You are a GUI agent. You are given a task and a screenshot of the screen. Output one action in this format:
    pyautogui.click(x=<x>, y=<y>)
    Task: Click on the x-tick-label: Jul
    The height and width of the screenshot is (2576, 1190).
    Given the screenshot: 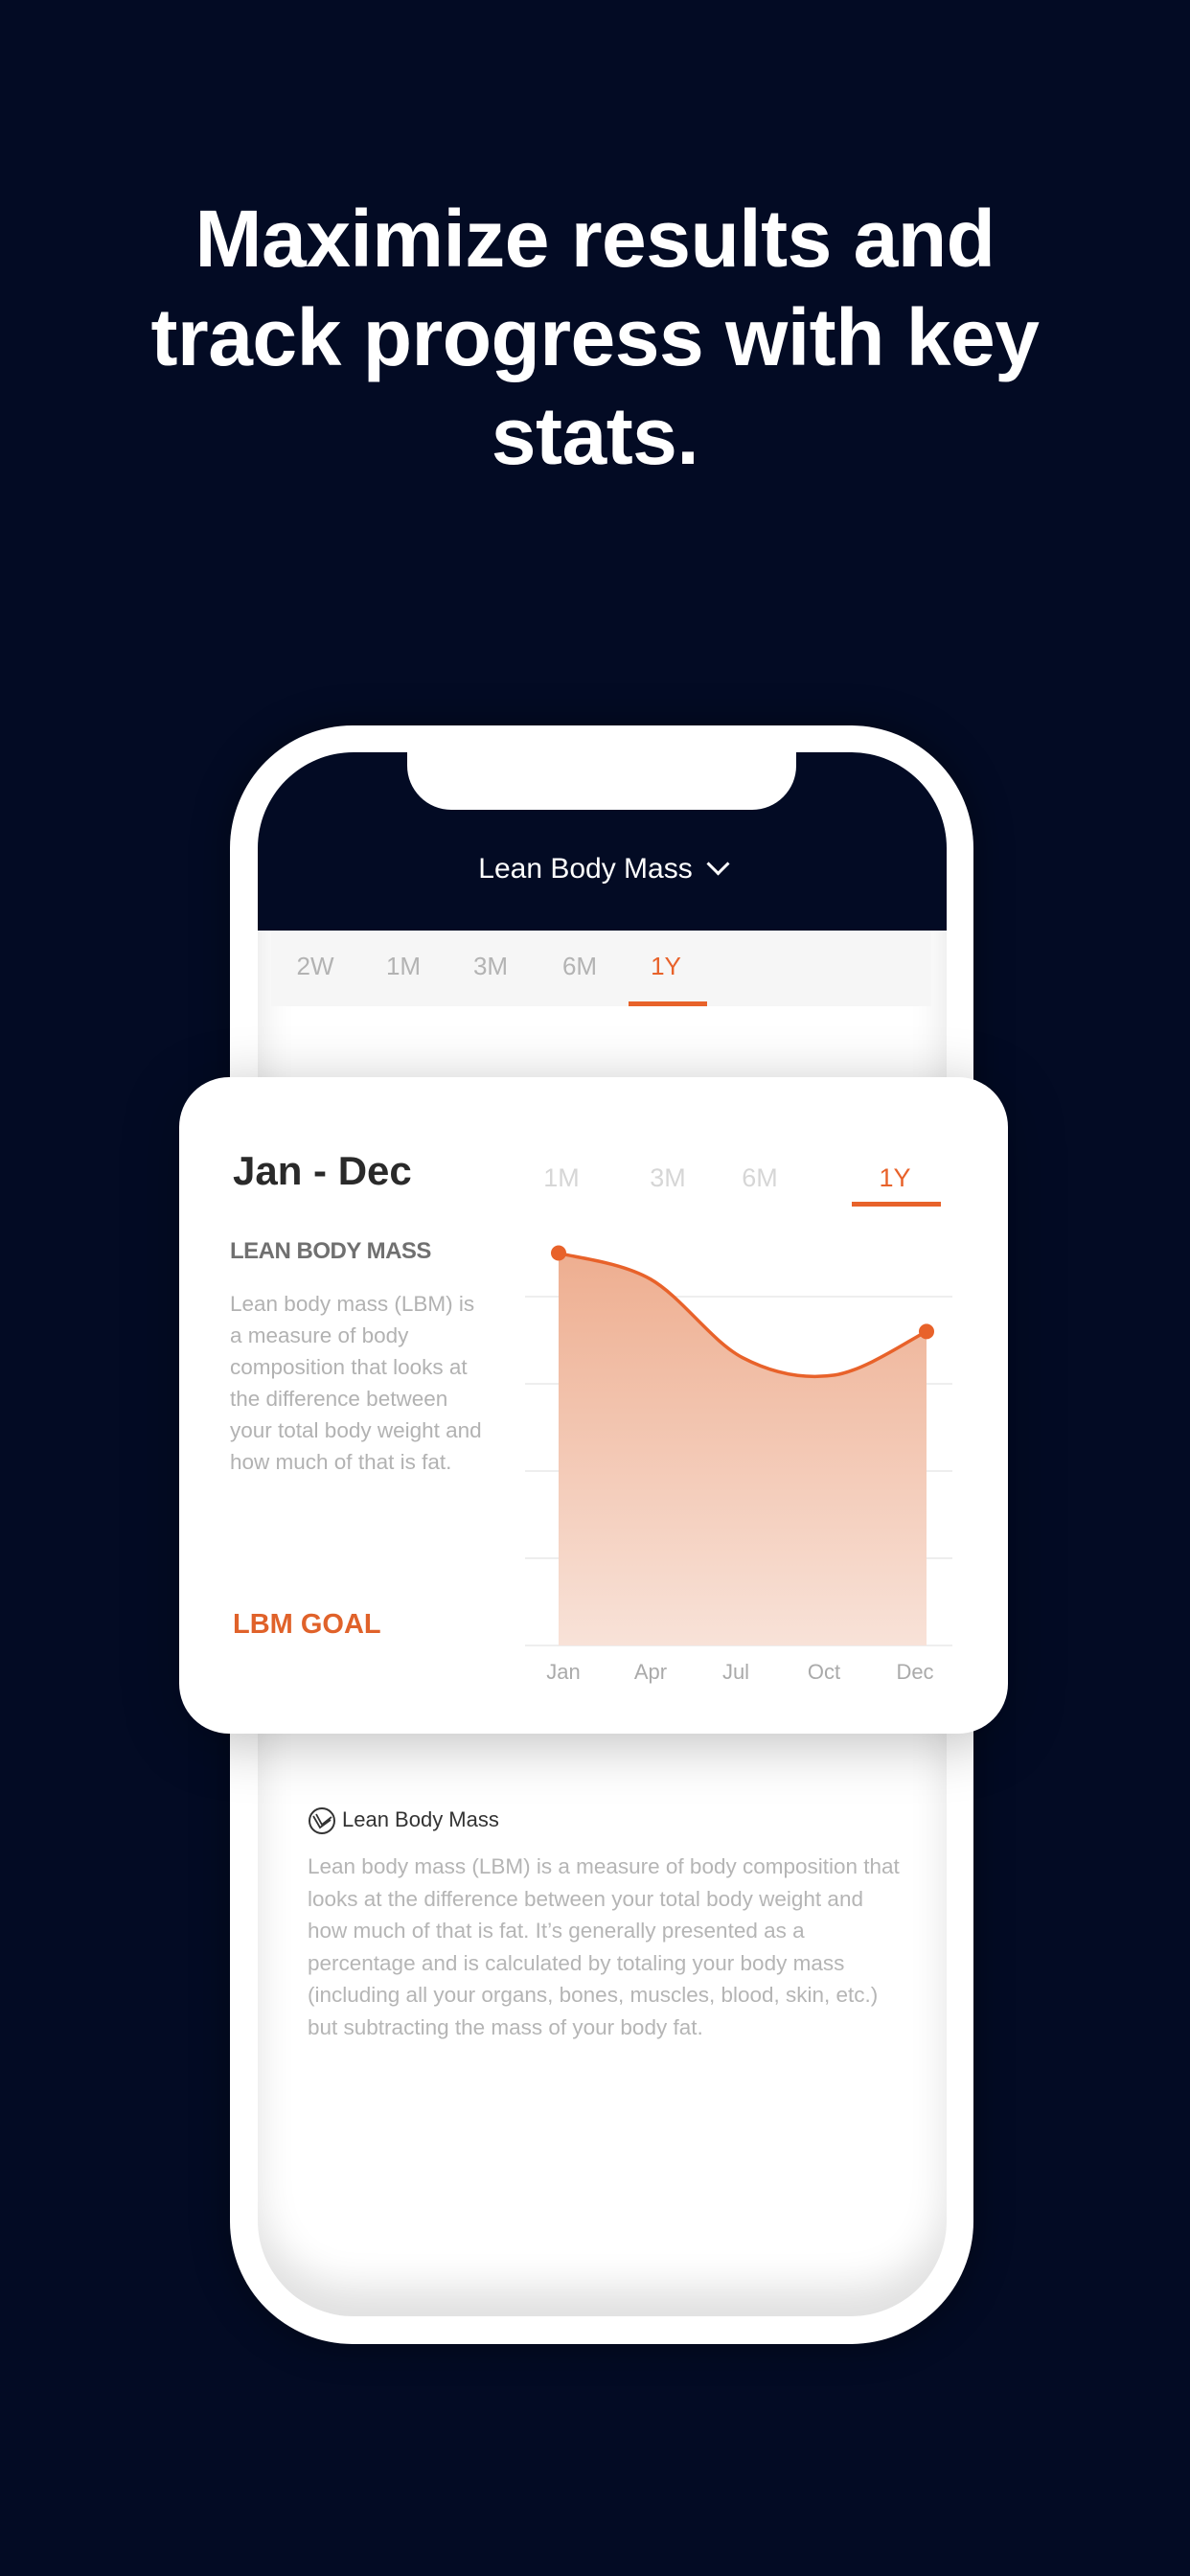 What is the action you would take?
    pyautogui.click(x=735, y=1672)
    